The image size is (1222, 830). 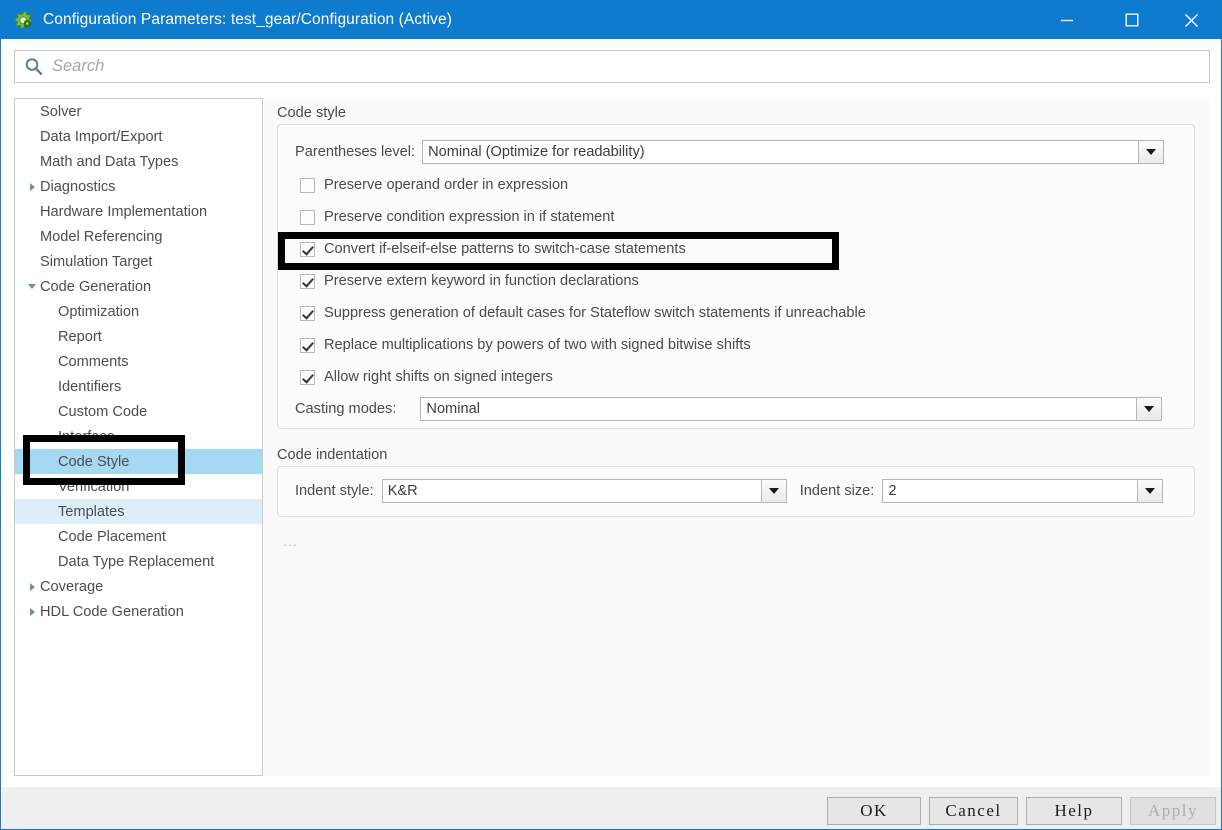 What do you see at coordinates (307, 249) in the screenshot?
I see `convert-if-elseif-else-checkbox` at bounding box center [307, 249].